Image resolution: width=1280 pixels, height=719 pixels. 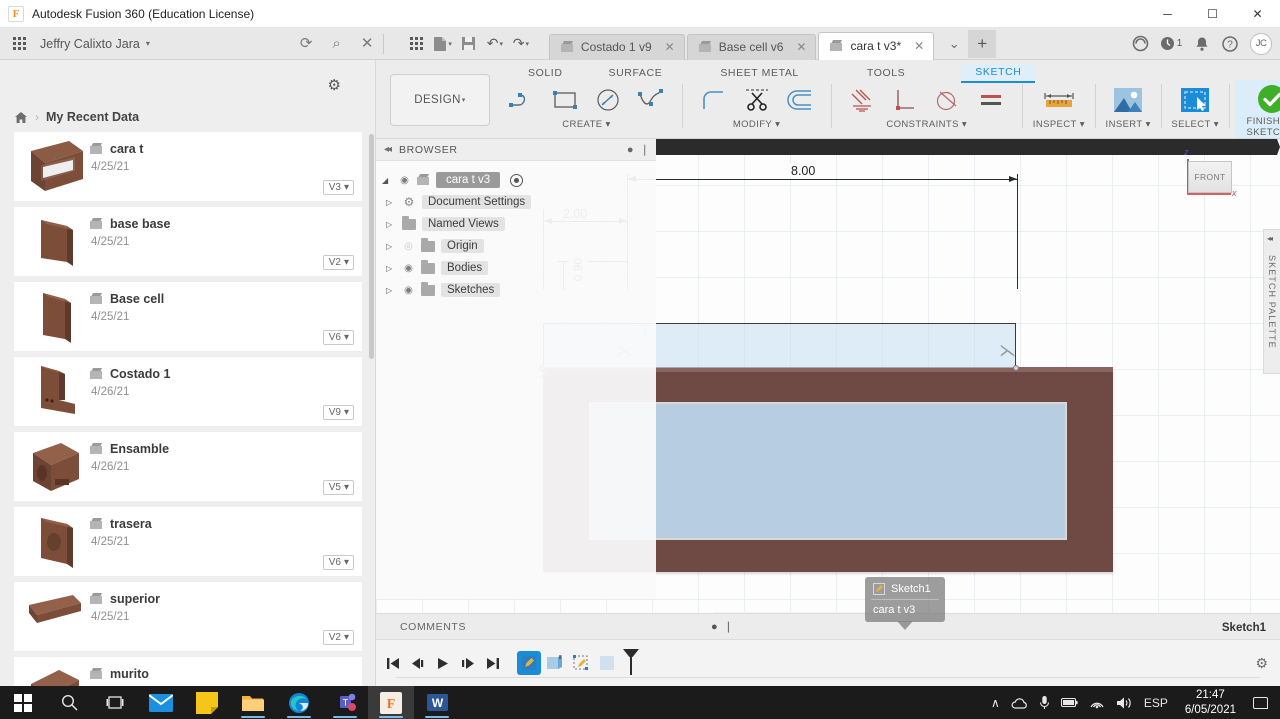 I want to click on extrude-feature, so click(x=555, y=663).